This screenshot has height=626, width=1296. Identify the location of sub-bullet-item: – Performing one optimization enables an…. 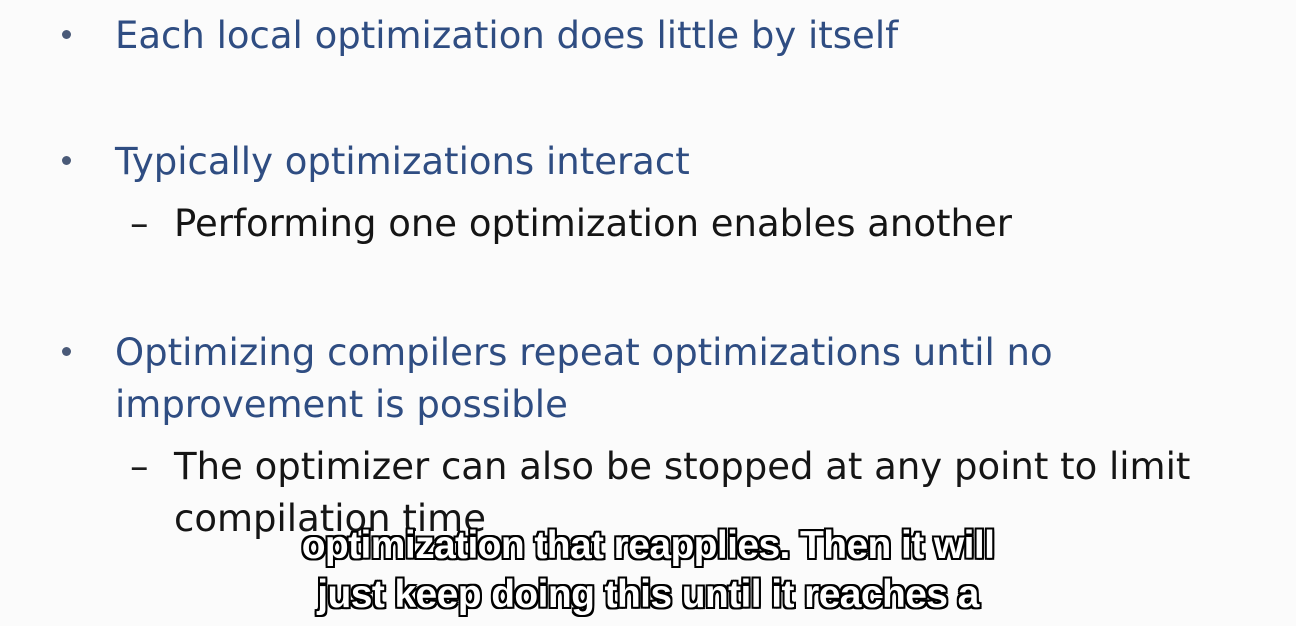
(571, 224).